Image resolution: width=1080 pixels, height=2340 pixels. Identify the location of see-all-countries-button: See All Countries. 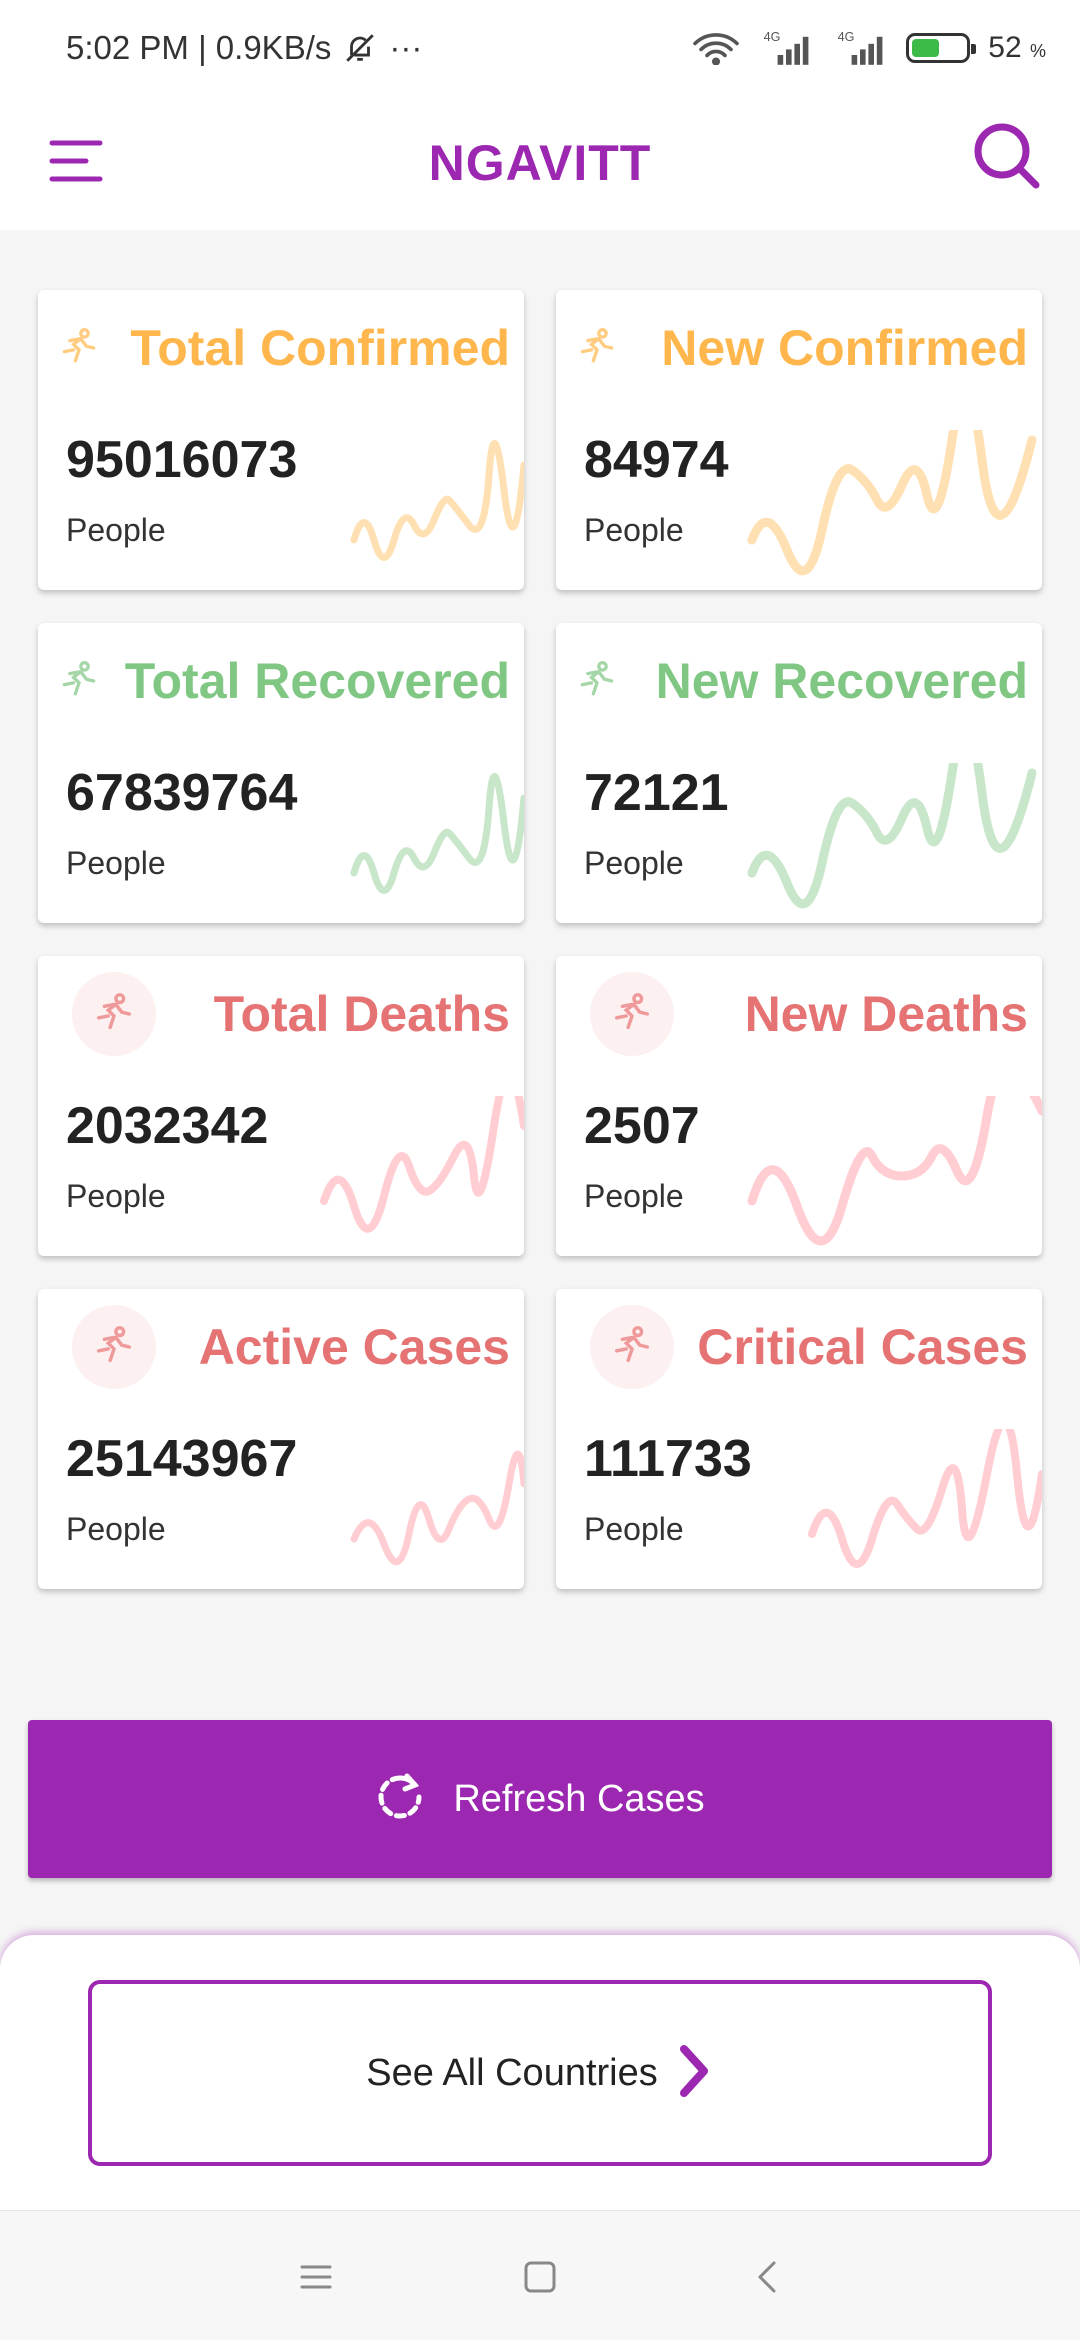
(540, 2073).